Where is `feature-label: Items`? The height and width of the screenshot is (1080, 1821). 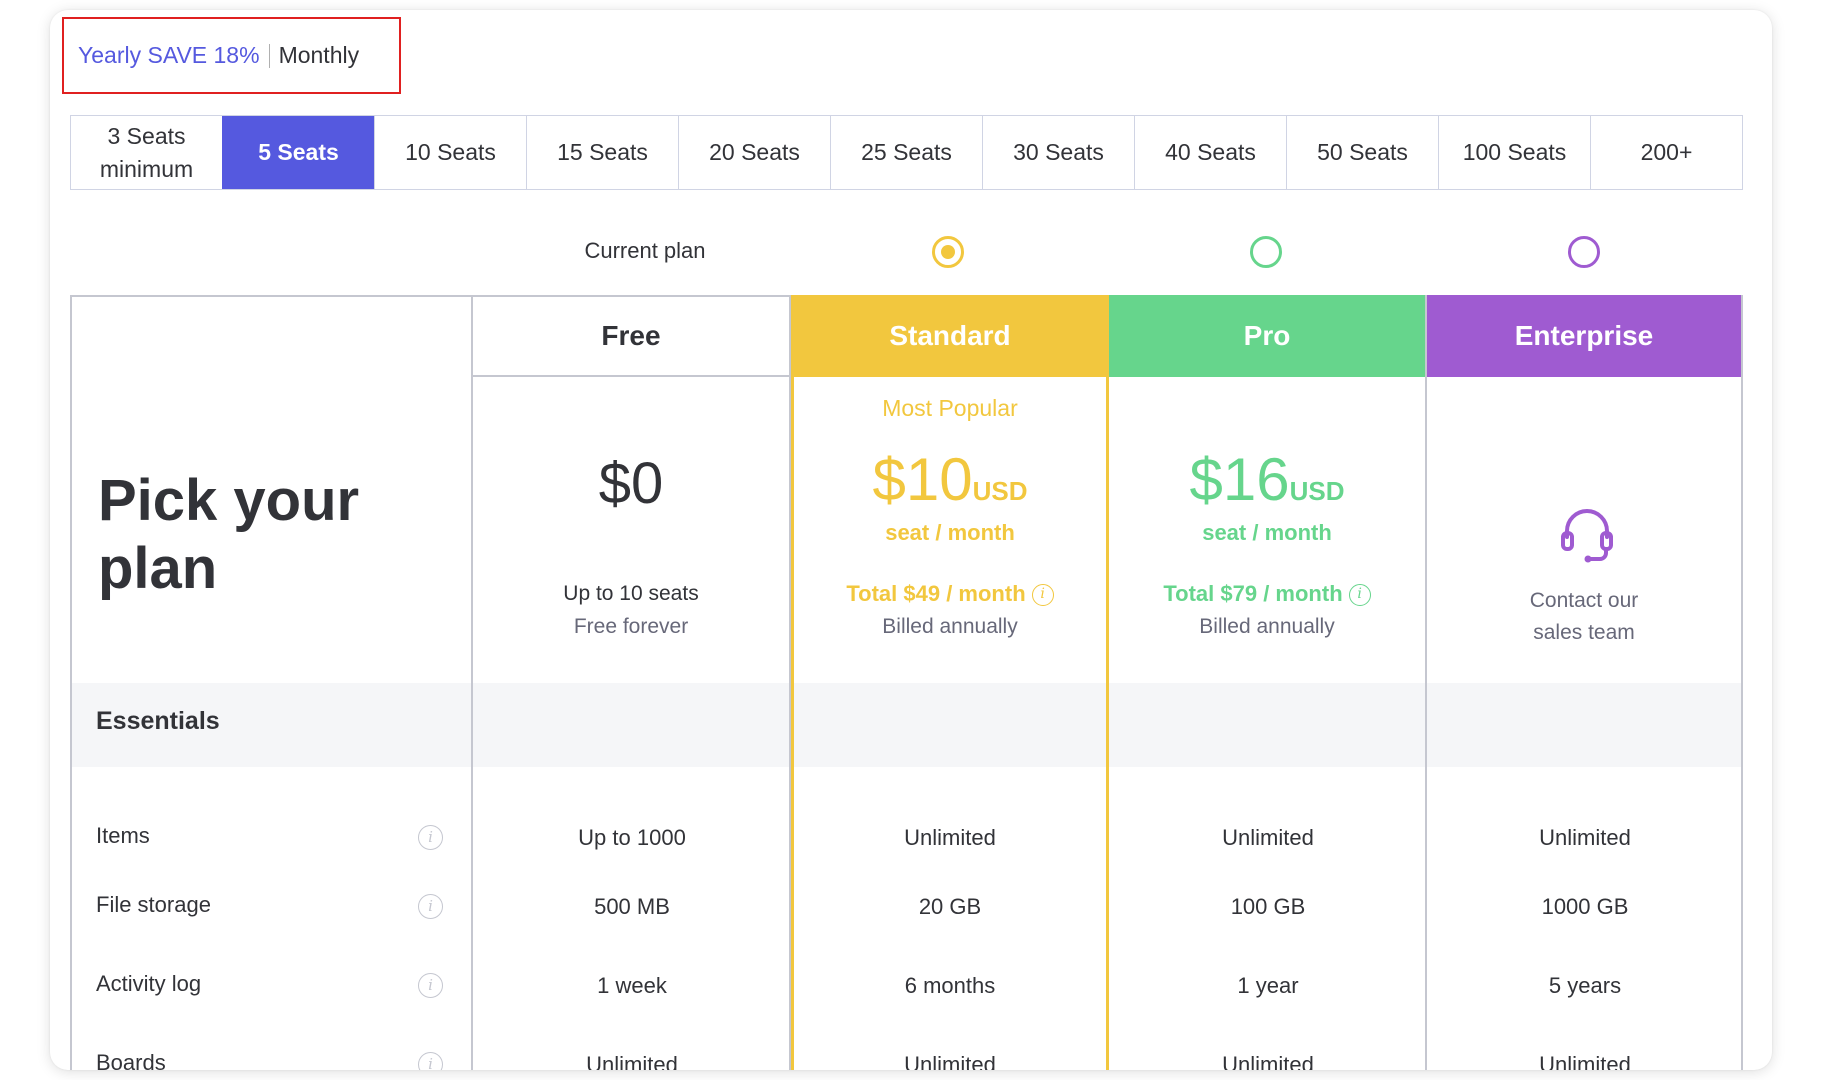
feature-label: Items is located at coordinates (123, 835).